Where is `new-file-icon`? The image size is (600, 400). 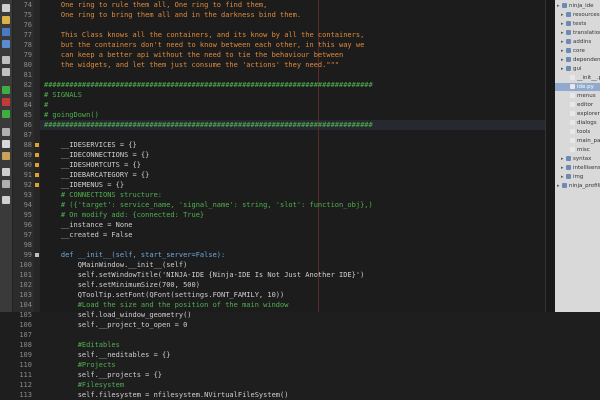
new-file-icon is located at coordinates (6, 8).